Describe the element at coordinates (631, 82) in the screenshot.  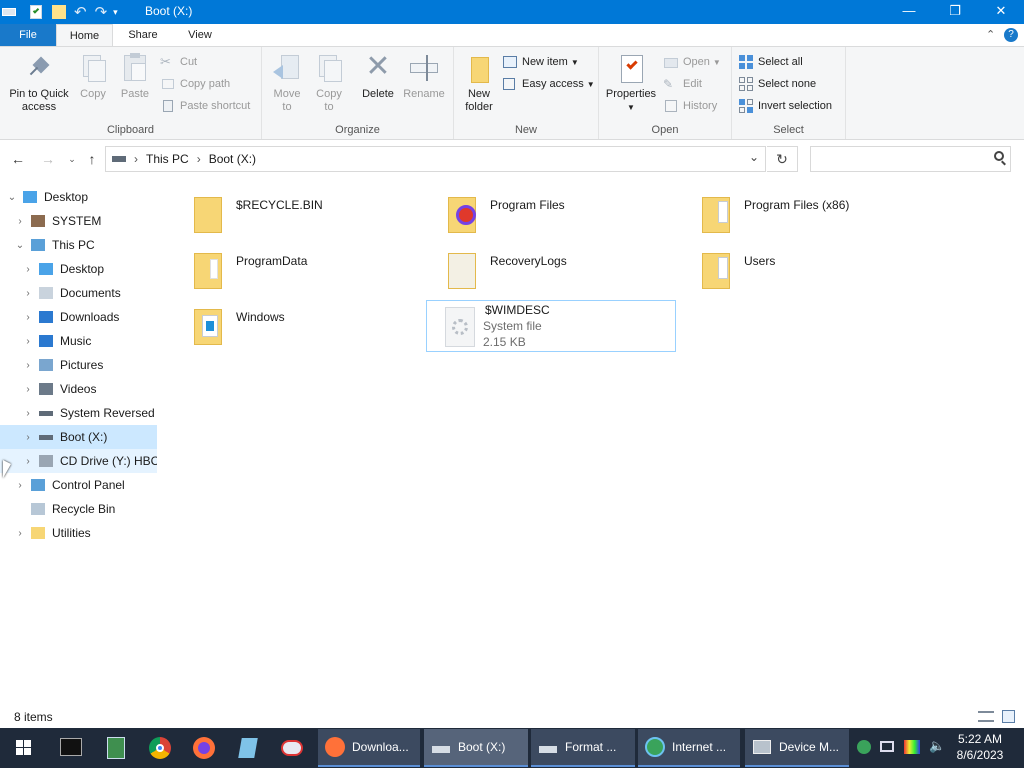
I see `properties-button: Properties ▼` at that location.